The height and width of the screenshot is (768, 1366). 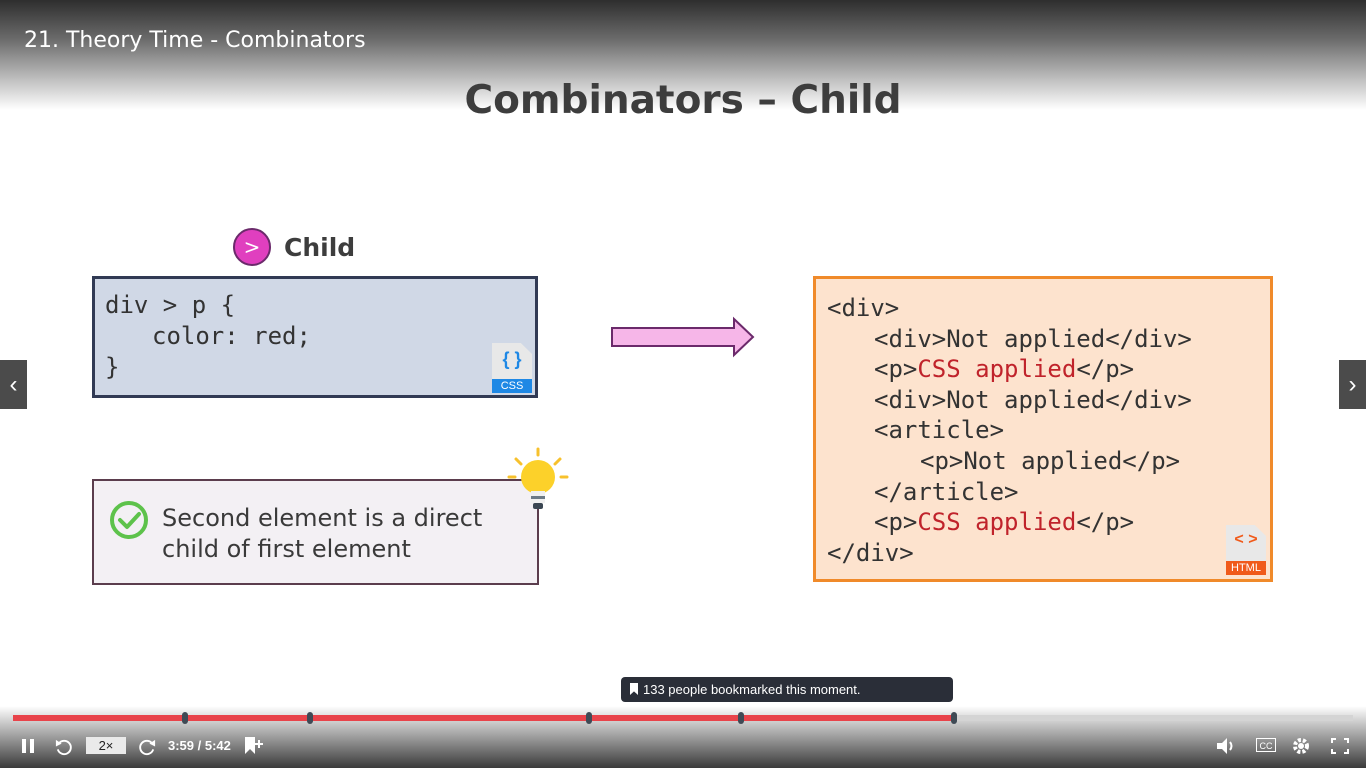 I want to click on bookmark-tooltip-text: 133 people bookmarked this moment., so click(x=752, y=689).